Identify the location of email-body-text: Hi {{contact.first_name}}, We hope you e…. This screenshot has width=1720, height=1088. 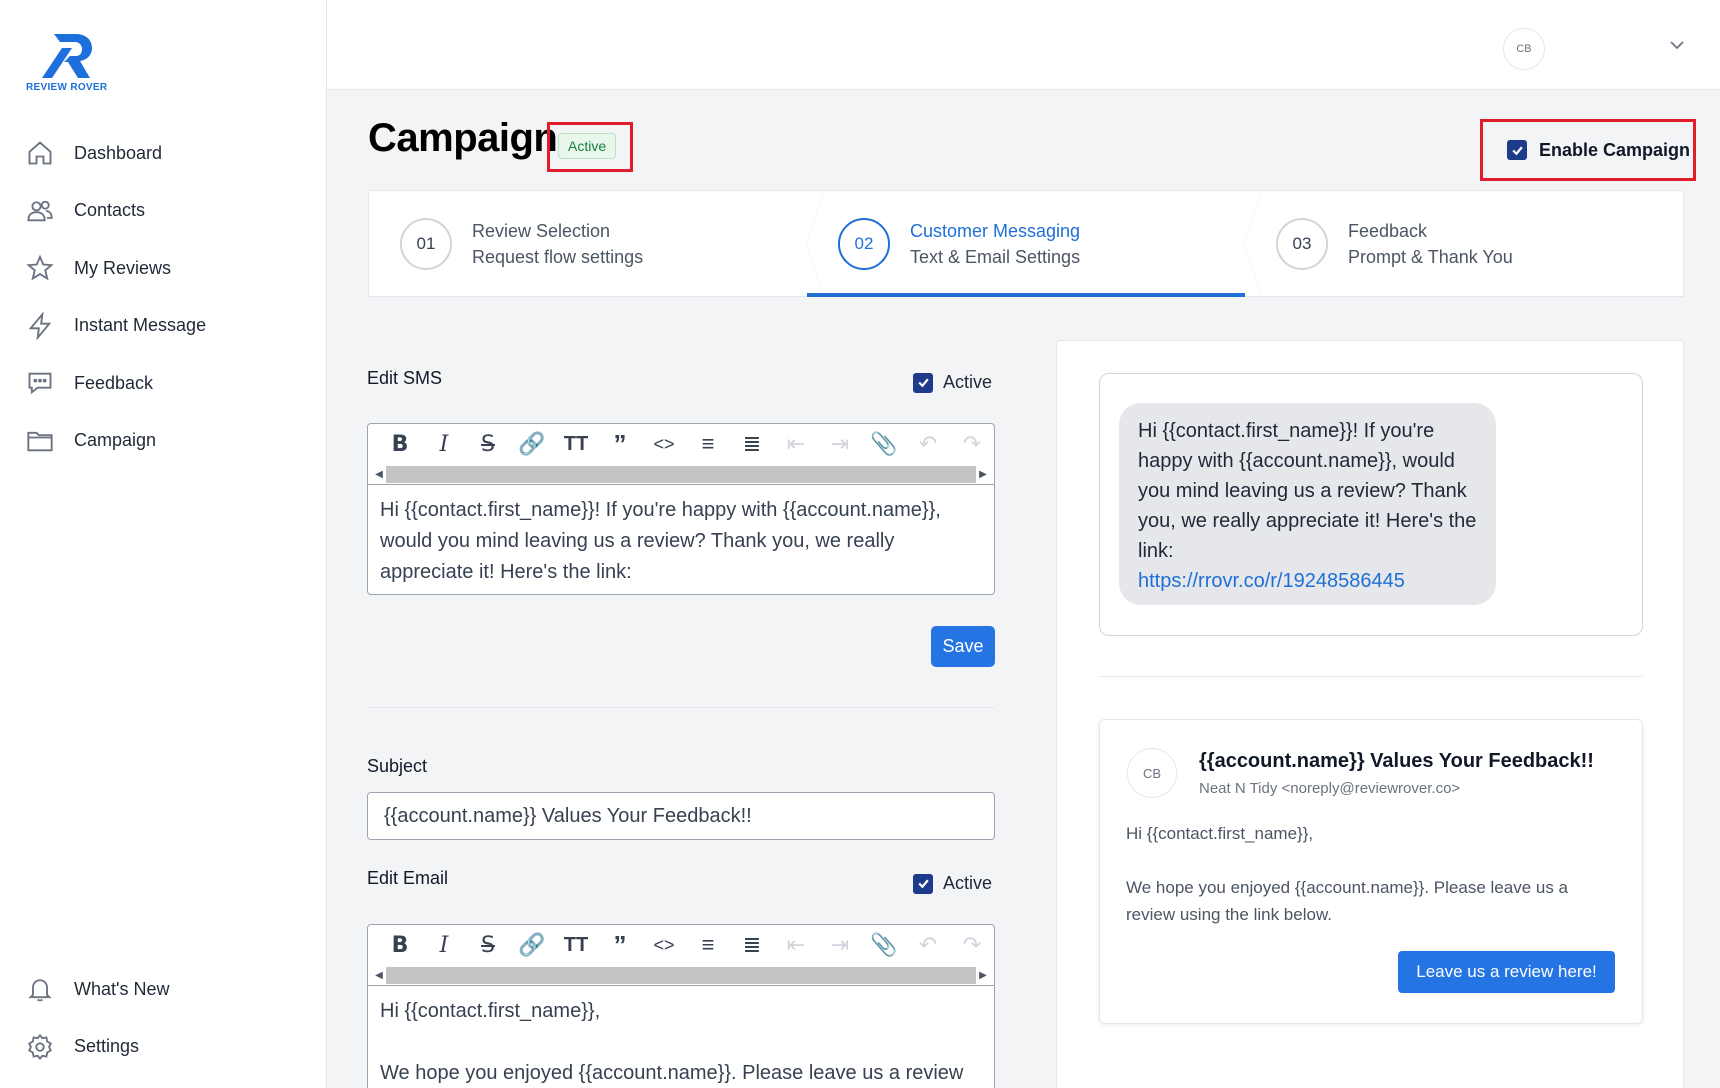
(681, 1036).